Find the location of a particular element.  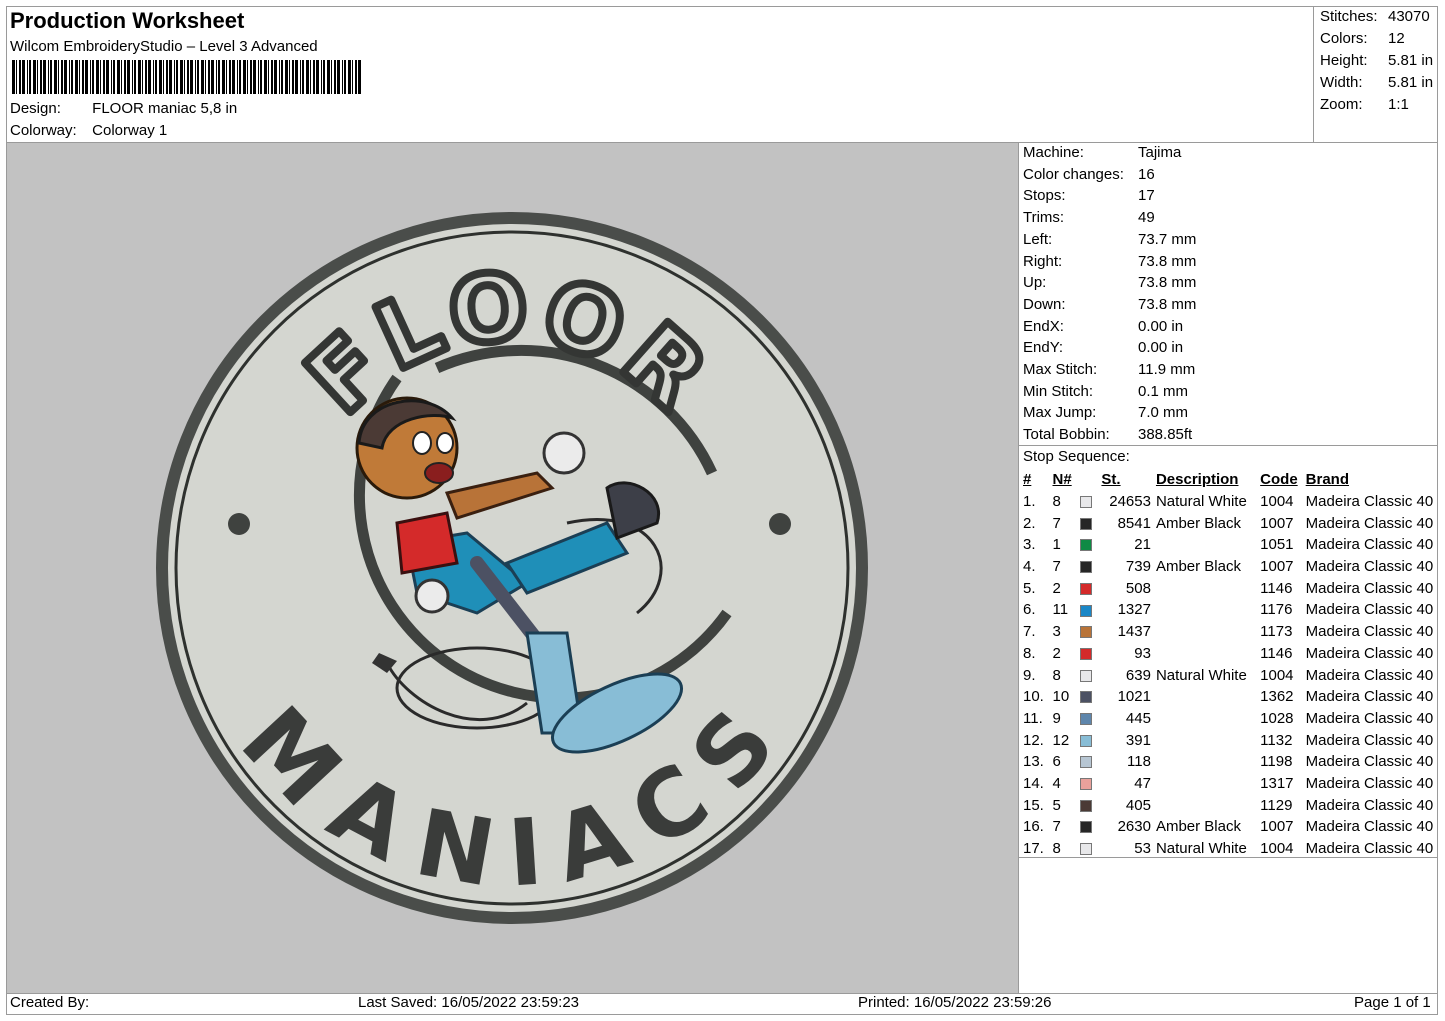

stop-sequence-title: Stop Sequence: is located at coordinates (1076, 456).